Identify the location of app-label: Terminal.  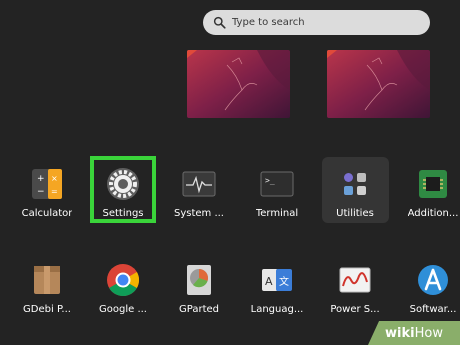
(277, 213).